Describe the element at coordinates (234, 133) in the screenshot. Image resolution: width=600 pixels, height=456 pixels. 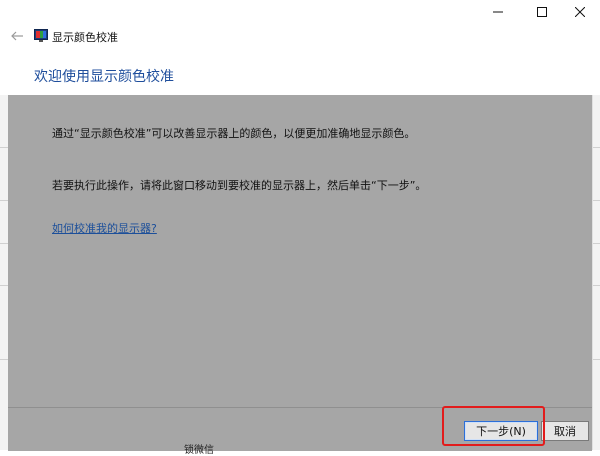
I see `intro-paragraph: 通过“显示颜色校准”可以改善显示器上的颜色，以便更加准确地显示颜色。` at that location.